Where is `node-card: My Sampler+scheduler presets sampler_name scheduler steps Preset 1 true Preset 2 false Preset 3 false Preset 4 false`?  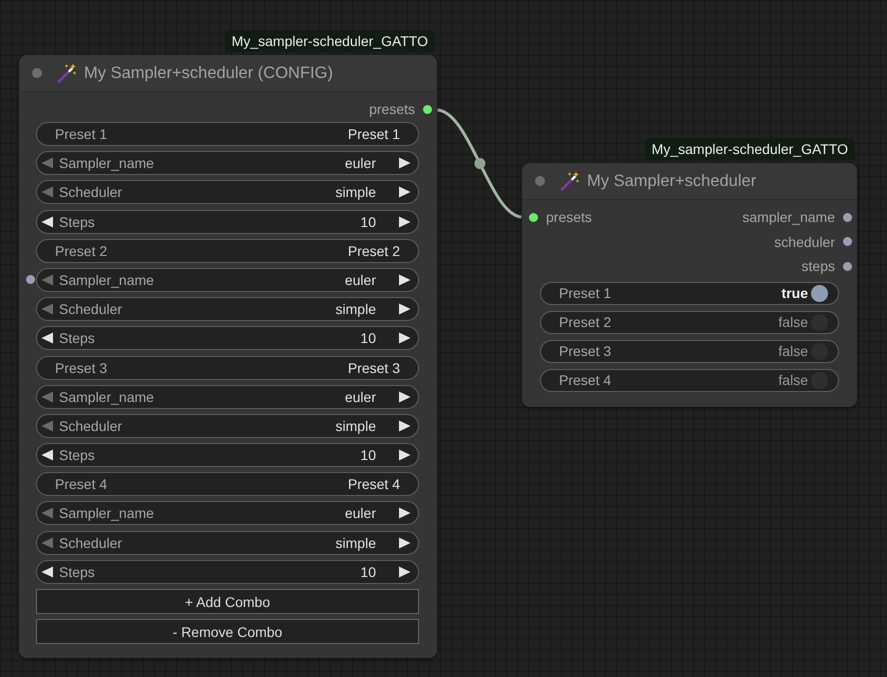 node-card: My Sampler+scheduler presets sampler_name scheduler steps Preset 1 true Preset 2 false Preset 3 false Preset 4 false is located at coordinates (689, 284).